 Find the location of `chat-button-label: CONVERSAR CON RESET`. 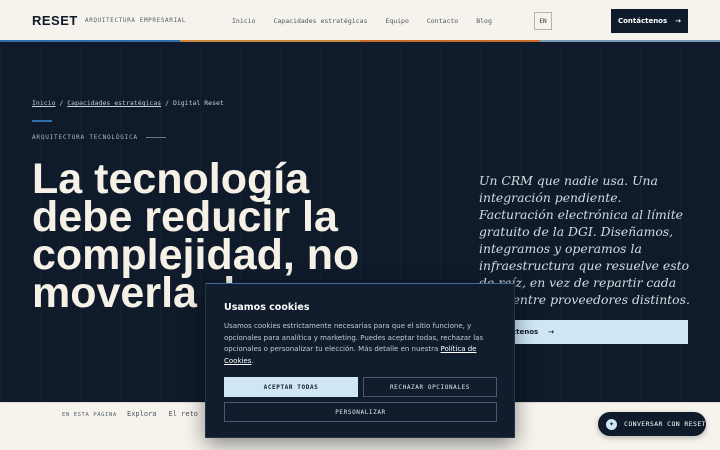

chat-button-label: CONVERSAR CON RESET is located at coordinates (665, 424).